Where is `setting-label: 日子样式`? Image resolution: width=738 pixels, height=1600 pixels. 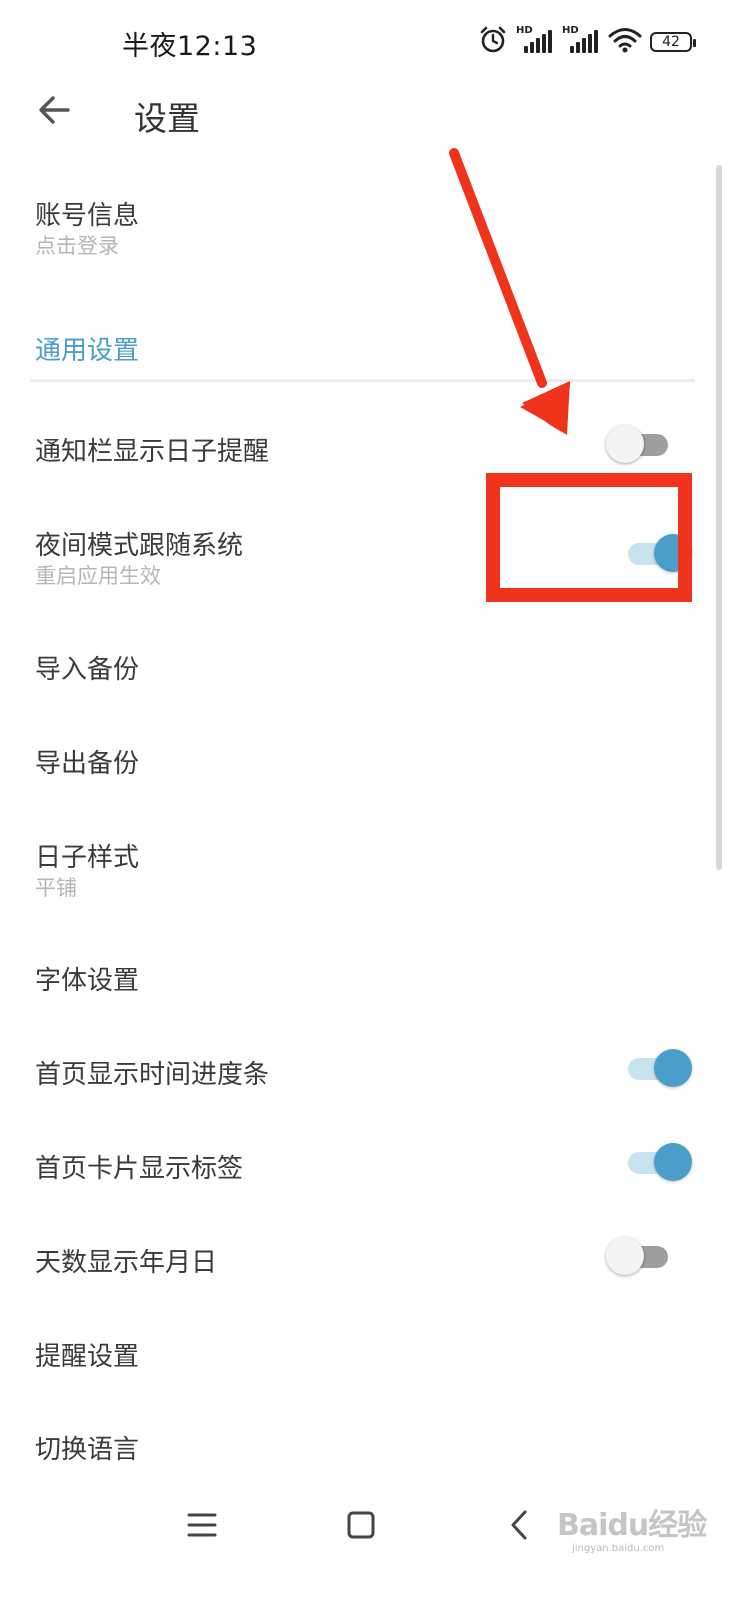
setting-label: 日子样式 is located at coordinates (87, 858).